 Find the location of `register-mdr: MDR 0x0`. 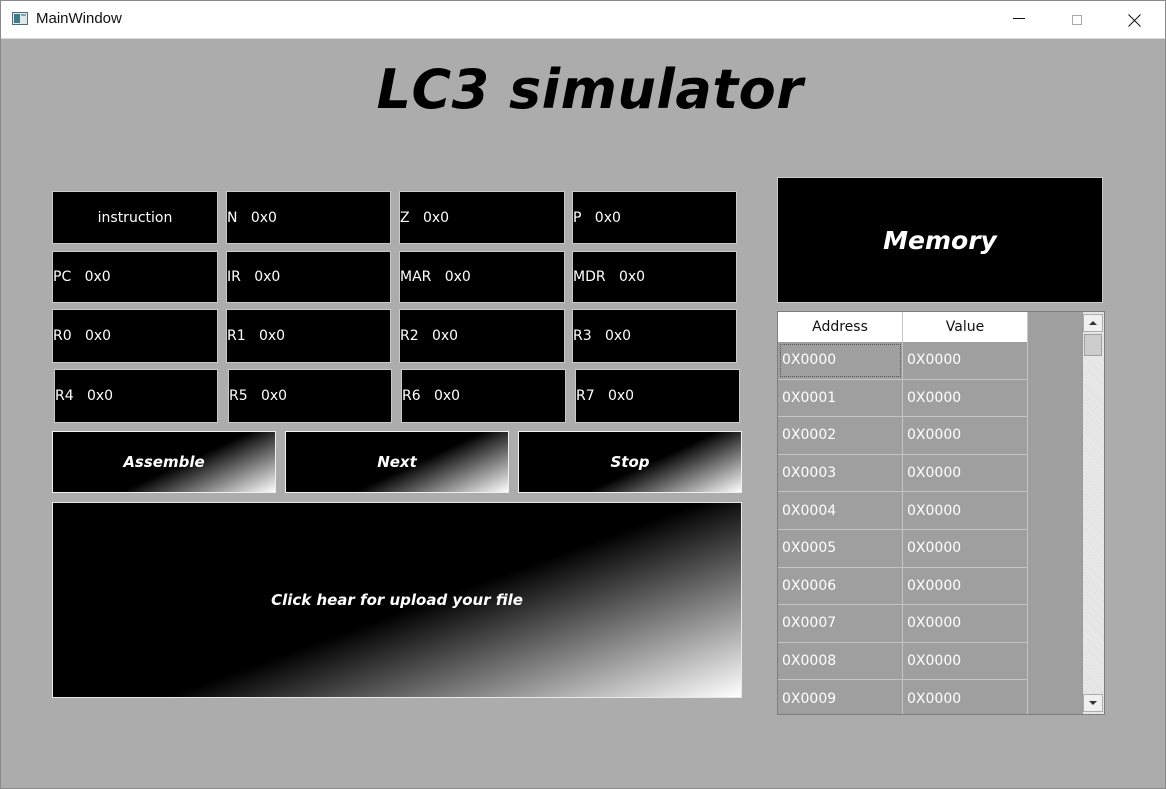

register-mdr: MDR 0x0 is located at coordinates (654, 277).